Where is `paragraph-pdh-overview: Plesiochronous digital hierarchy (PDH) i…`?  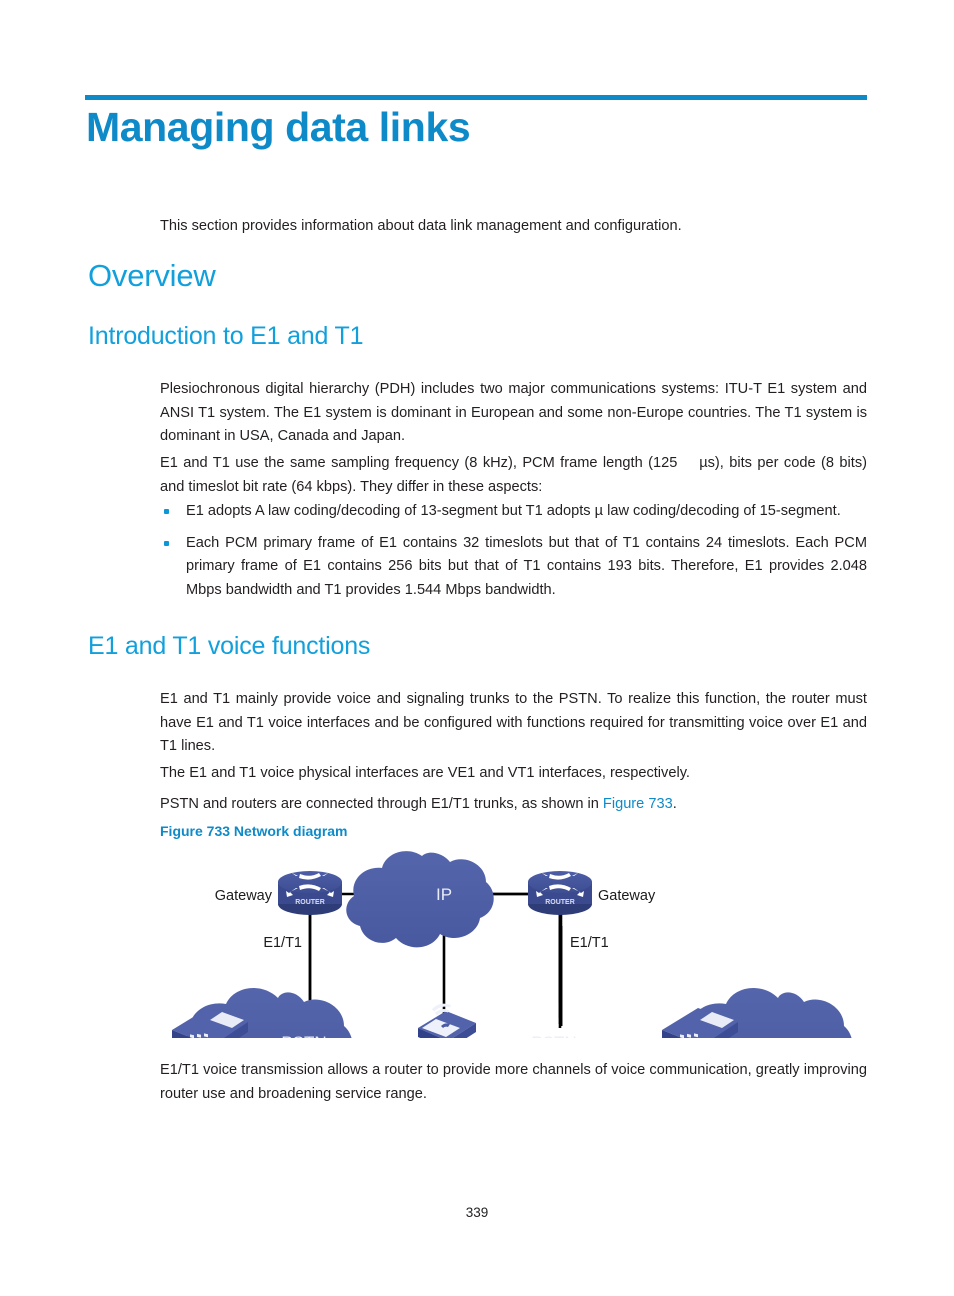
paragraph-pdh-overview: Plesiochronous digital hierarchy (PDH) i… is located at coordinates (513, 413).